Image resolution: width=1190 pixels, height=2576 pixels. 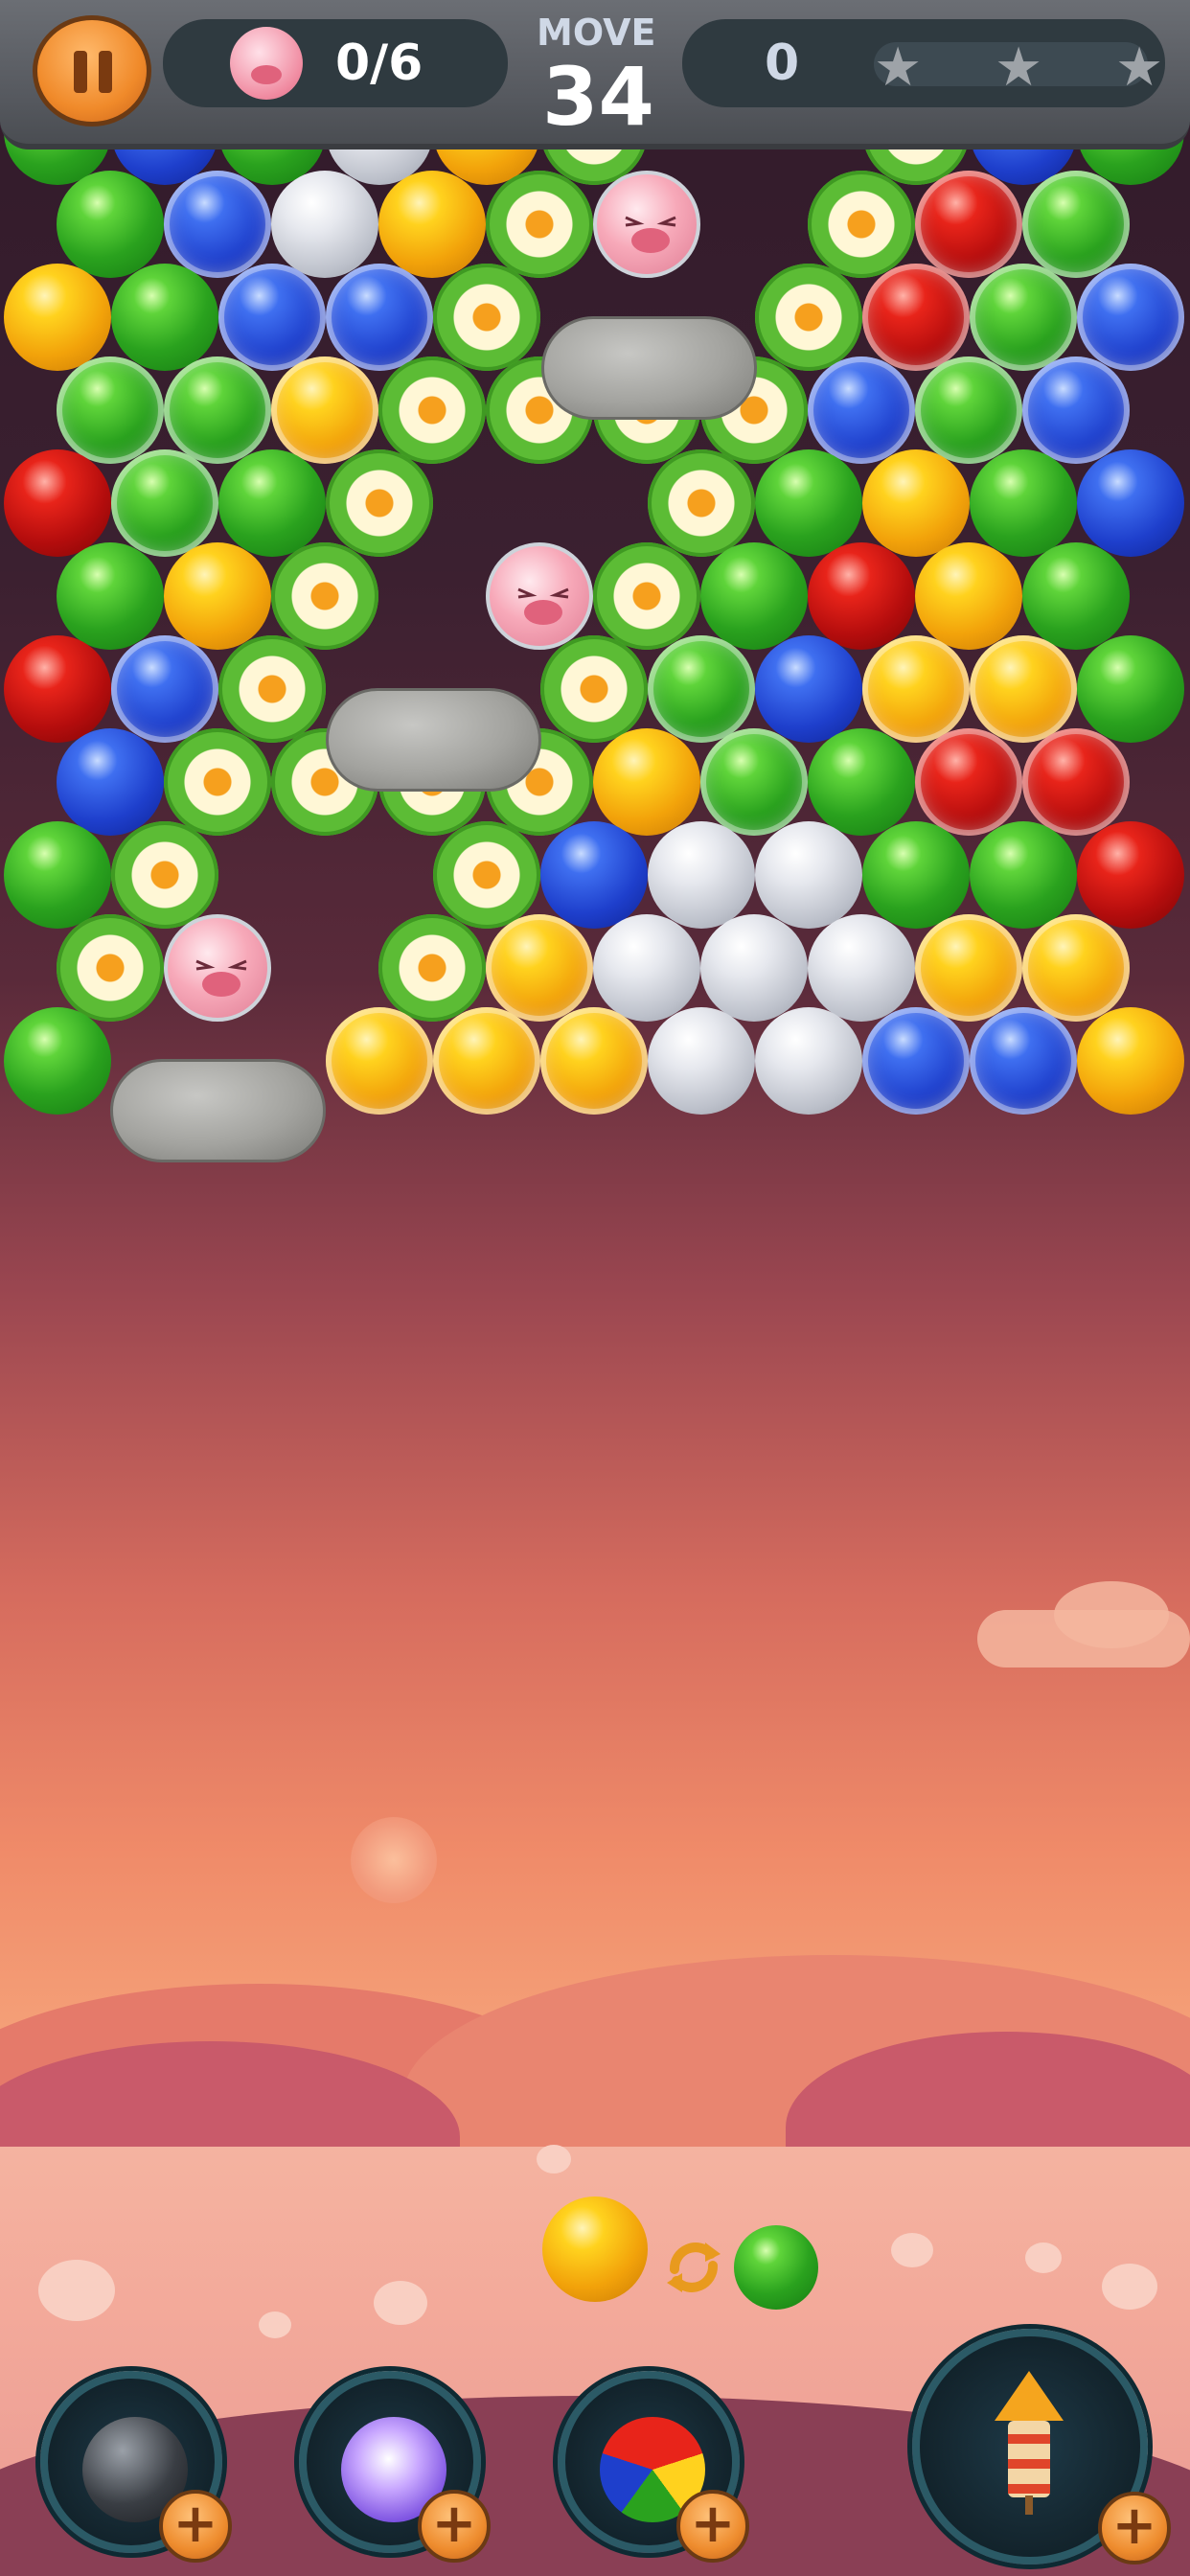 What do you see at coordinates (455, 2526) in the screenshot?
I see `add-lightning-button: +` at bounding box center [455, 2526].